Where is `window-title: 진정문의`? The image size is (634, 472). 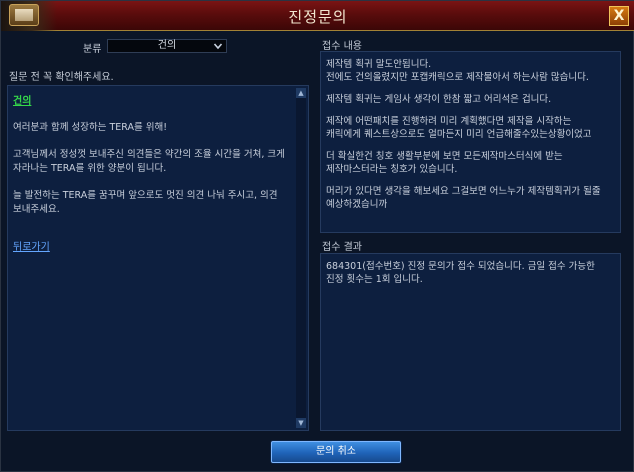 window-title: 진정문의 is located at coordinates (318, 17).